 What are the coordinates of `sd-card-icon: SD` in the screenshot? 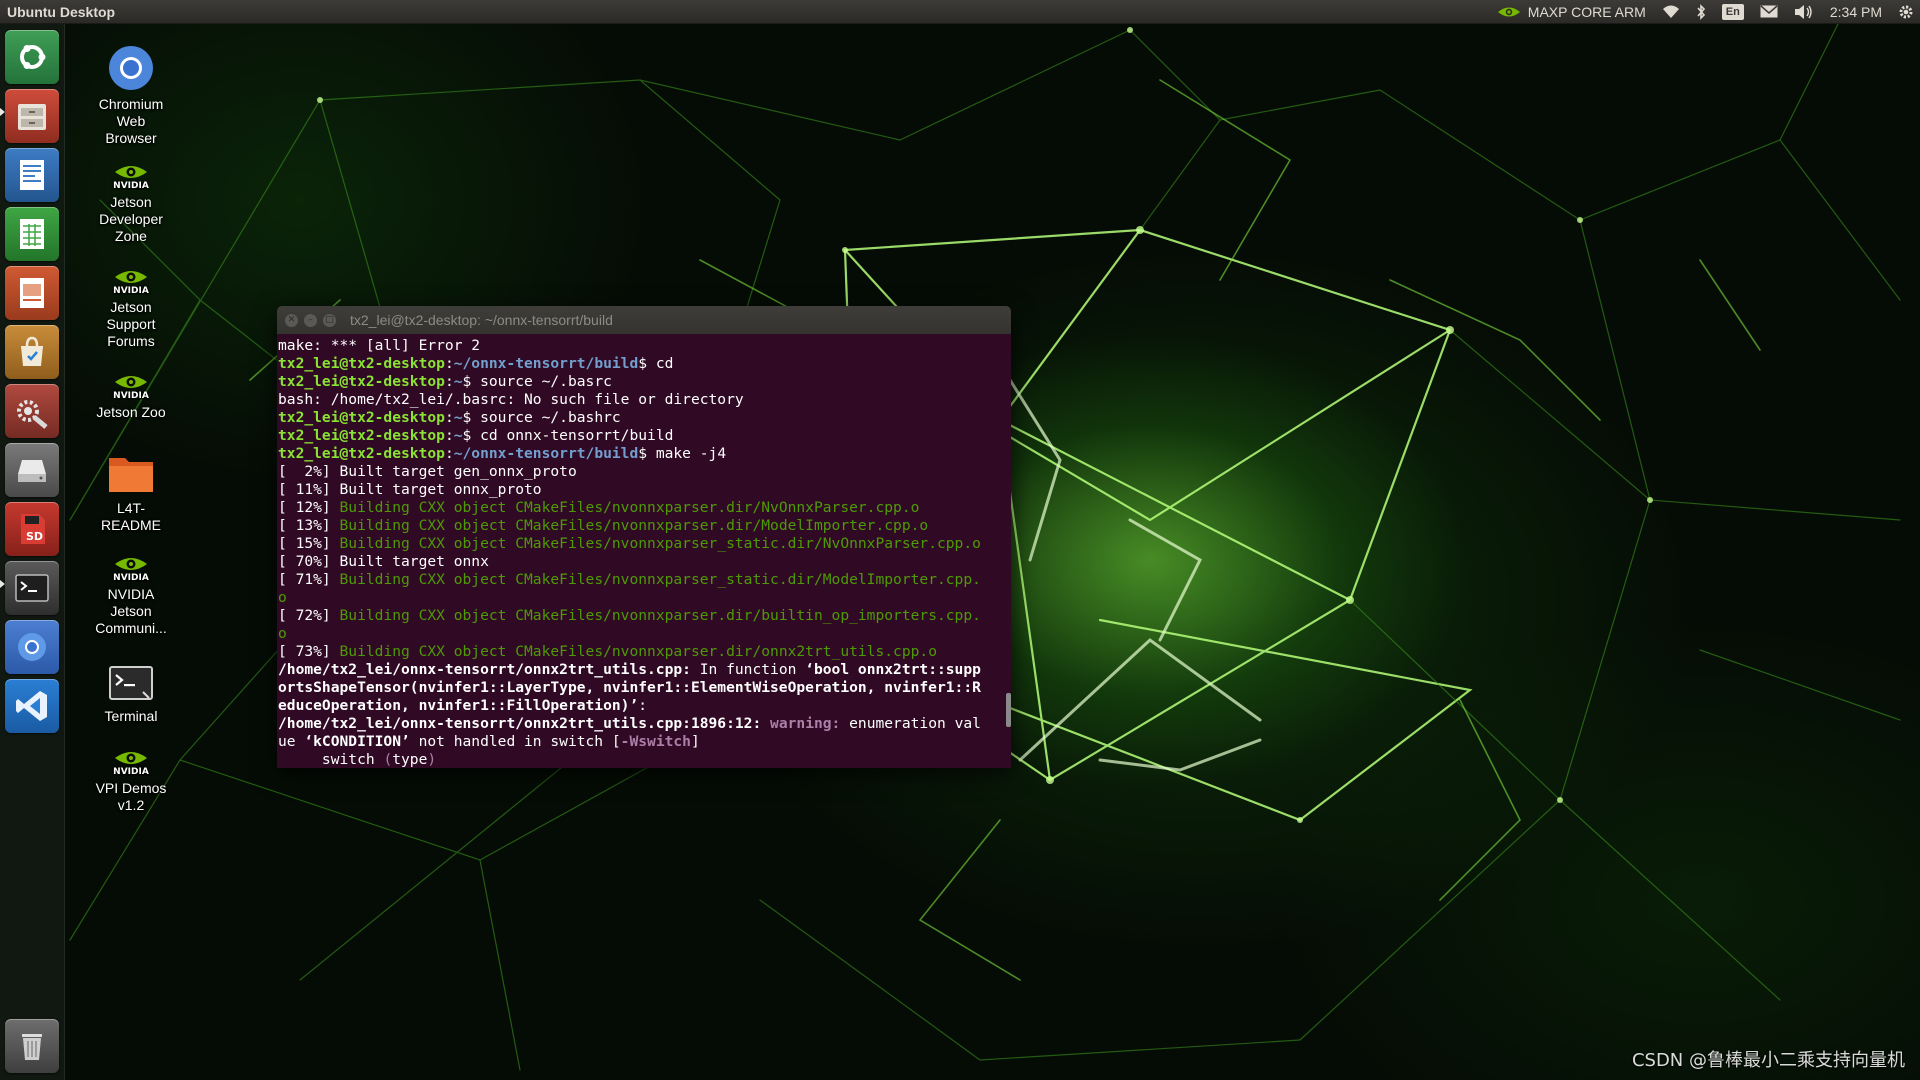 It's located at (33, 529).